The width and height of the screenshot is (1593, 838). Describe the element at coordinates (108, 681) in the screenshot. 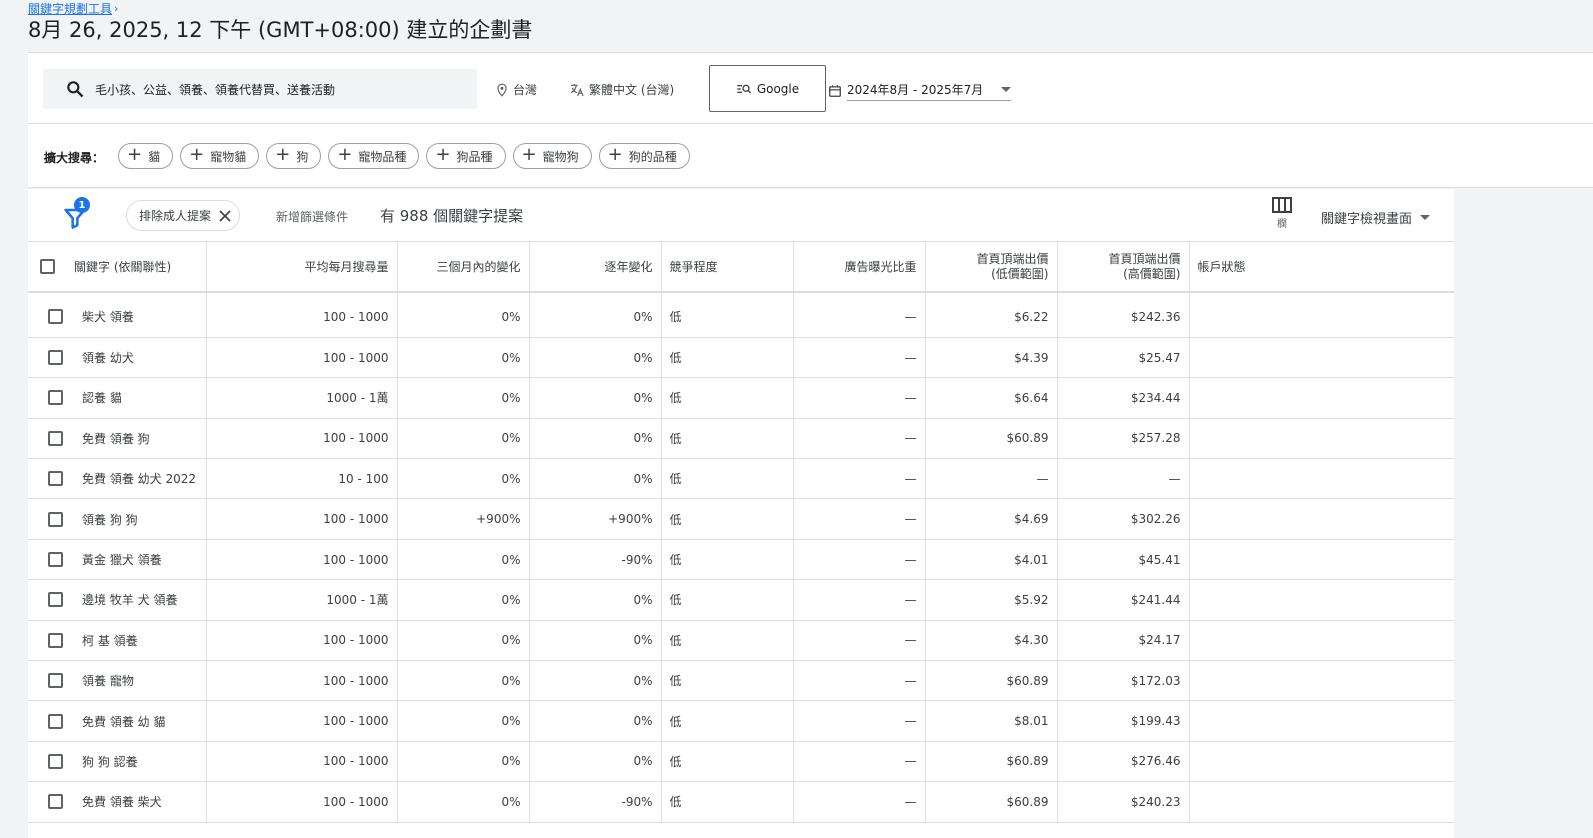

I see `keyword-text: 領養 寵物` at that location.